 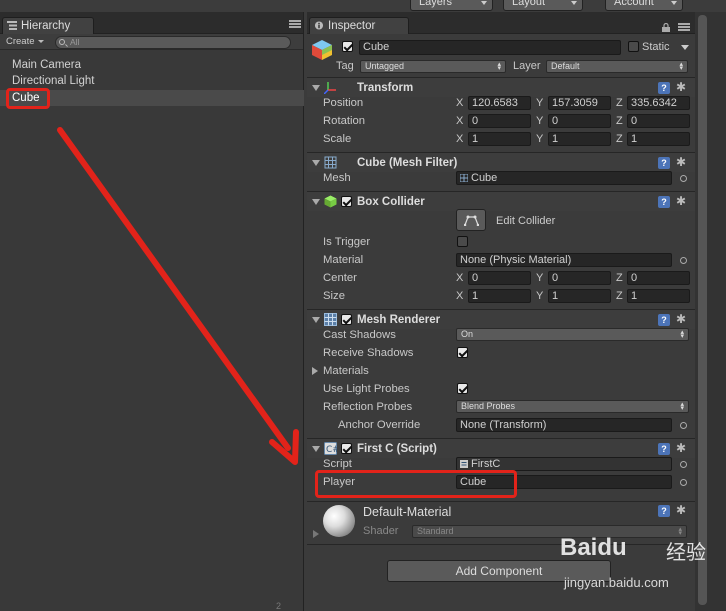 I want to click on edit-collider-button, so click(x=471, y=220).